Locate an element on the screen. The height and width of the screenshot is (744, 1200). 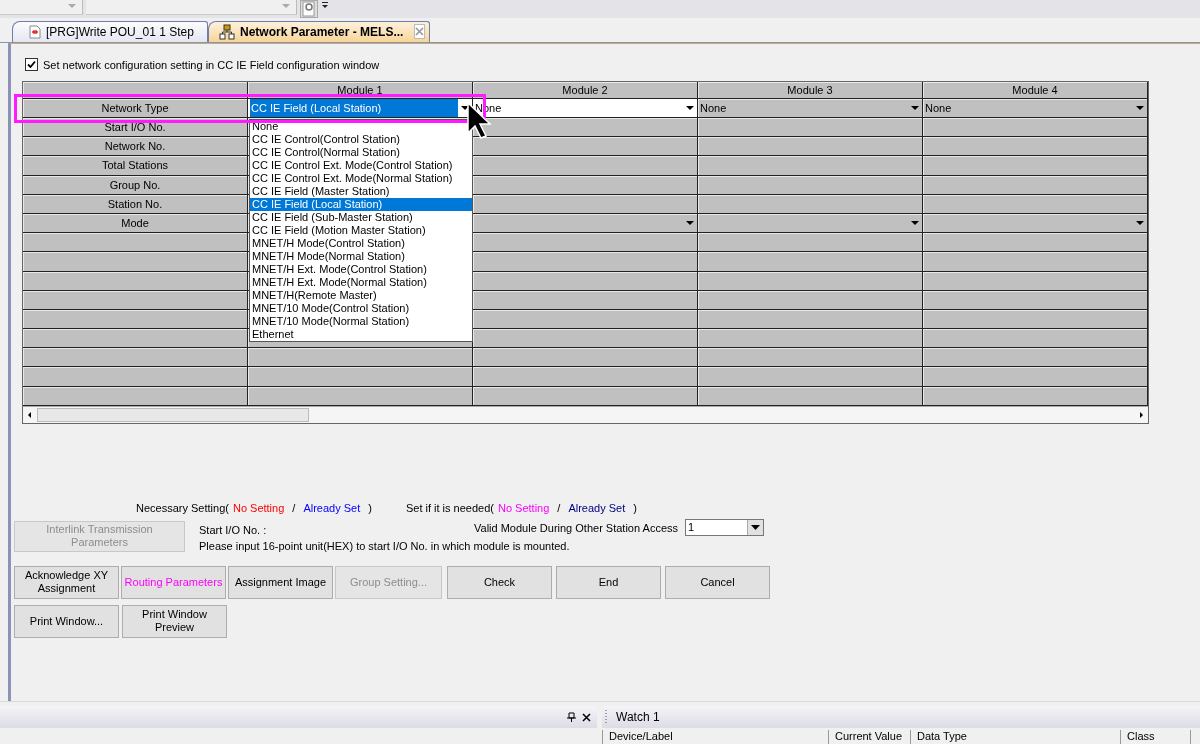
dialog-button: End is located at coordinates (608, 582).